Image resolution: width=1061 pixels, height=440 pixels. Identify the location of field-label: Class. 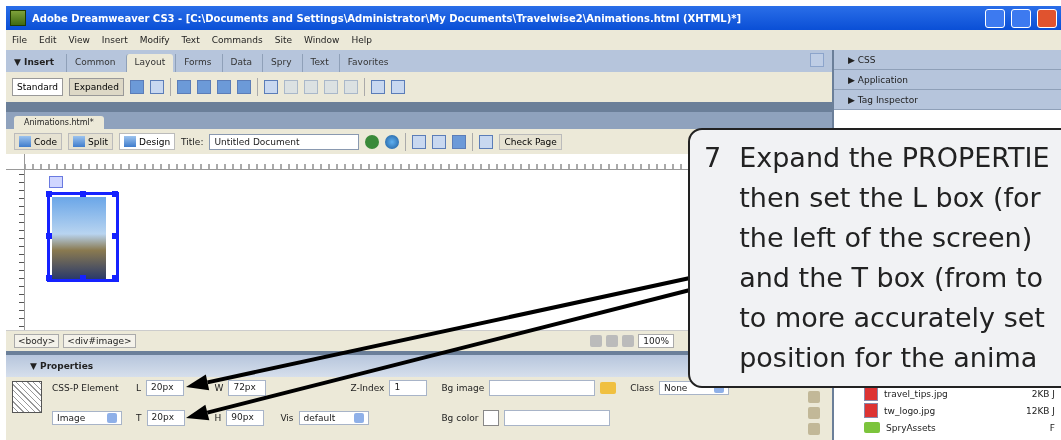
(642, 388).